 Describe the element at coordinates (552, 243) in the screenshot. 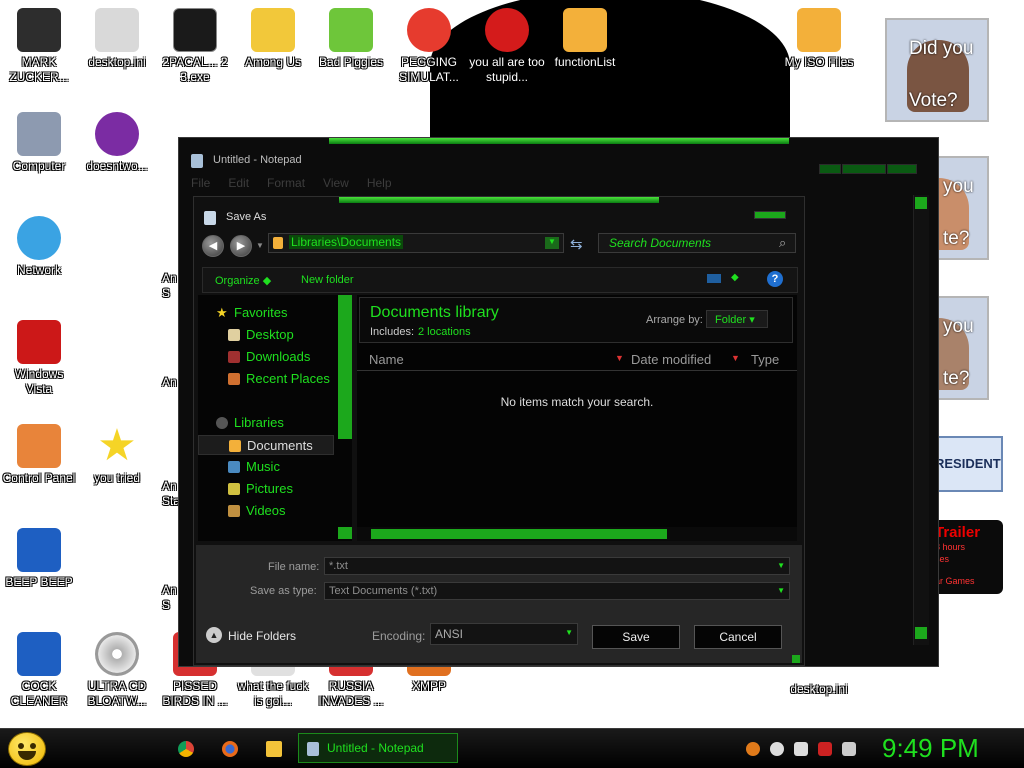

I see `address-dropdown-icon: ▼` at that location.